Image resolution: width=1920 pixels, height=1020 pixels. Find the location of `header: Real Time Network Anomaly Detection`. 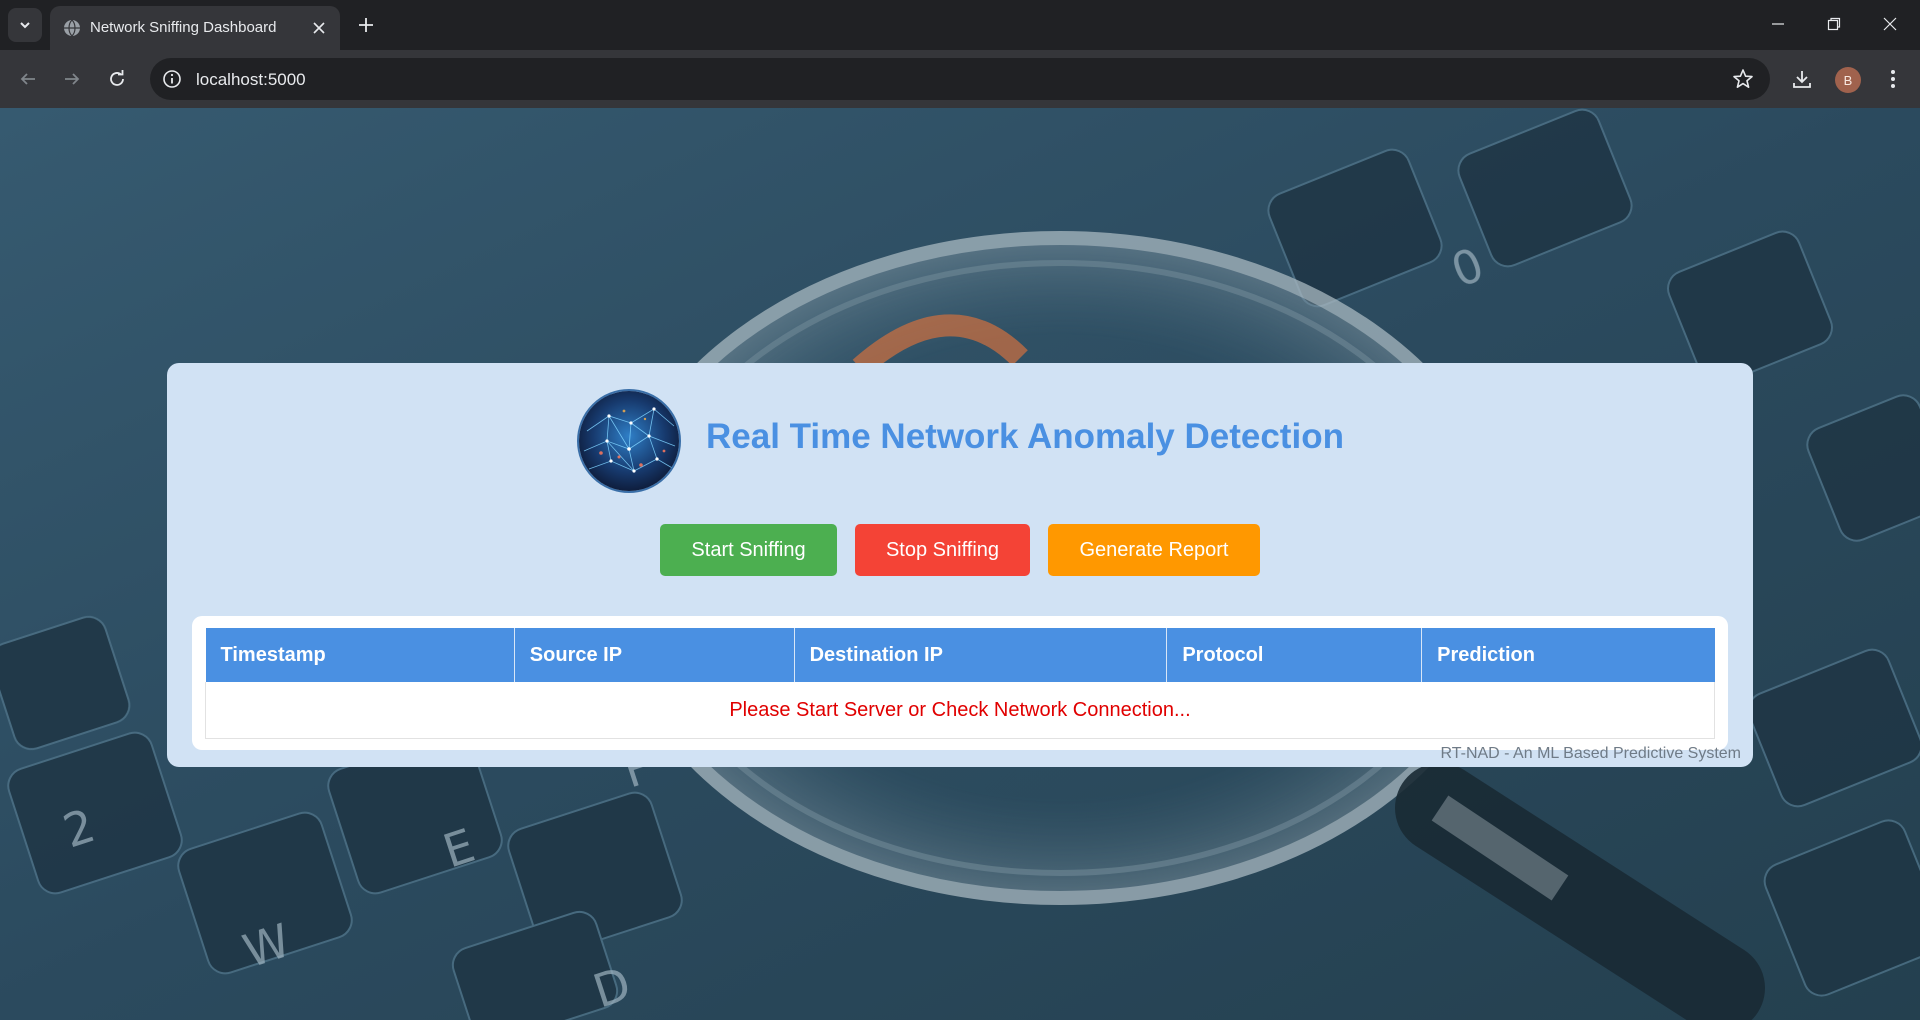

header: Real Time Network Anomaly Detection is located at coordinates (960, 441).